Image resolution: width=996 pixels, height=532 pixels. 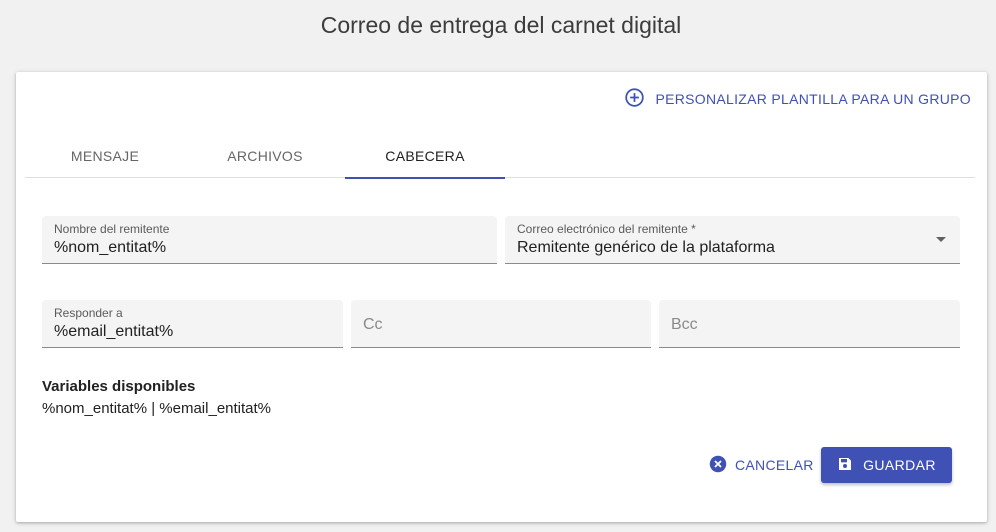 I want to click on sender-name-field: Nombre del remitente %nom_entitat%, so click(x=269, y=240).